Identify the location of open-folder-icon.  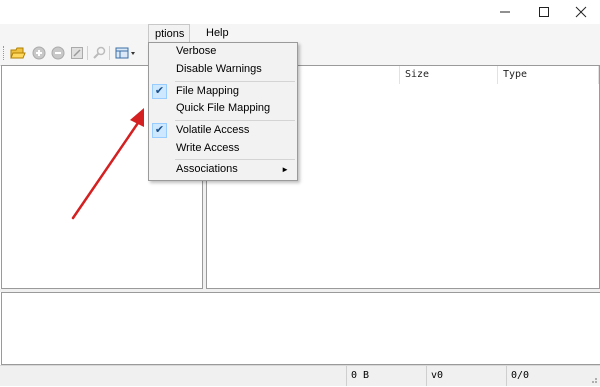
(18, 53).